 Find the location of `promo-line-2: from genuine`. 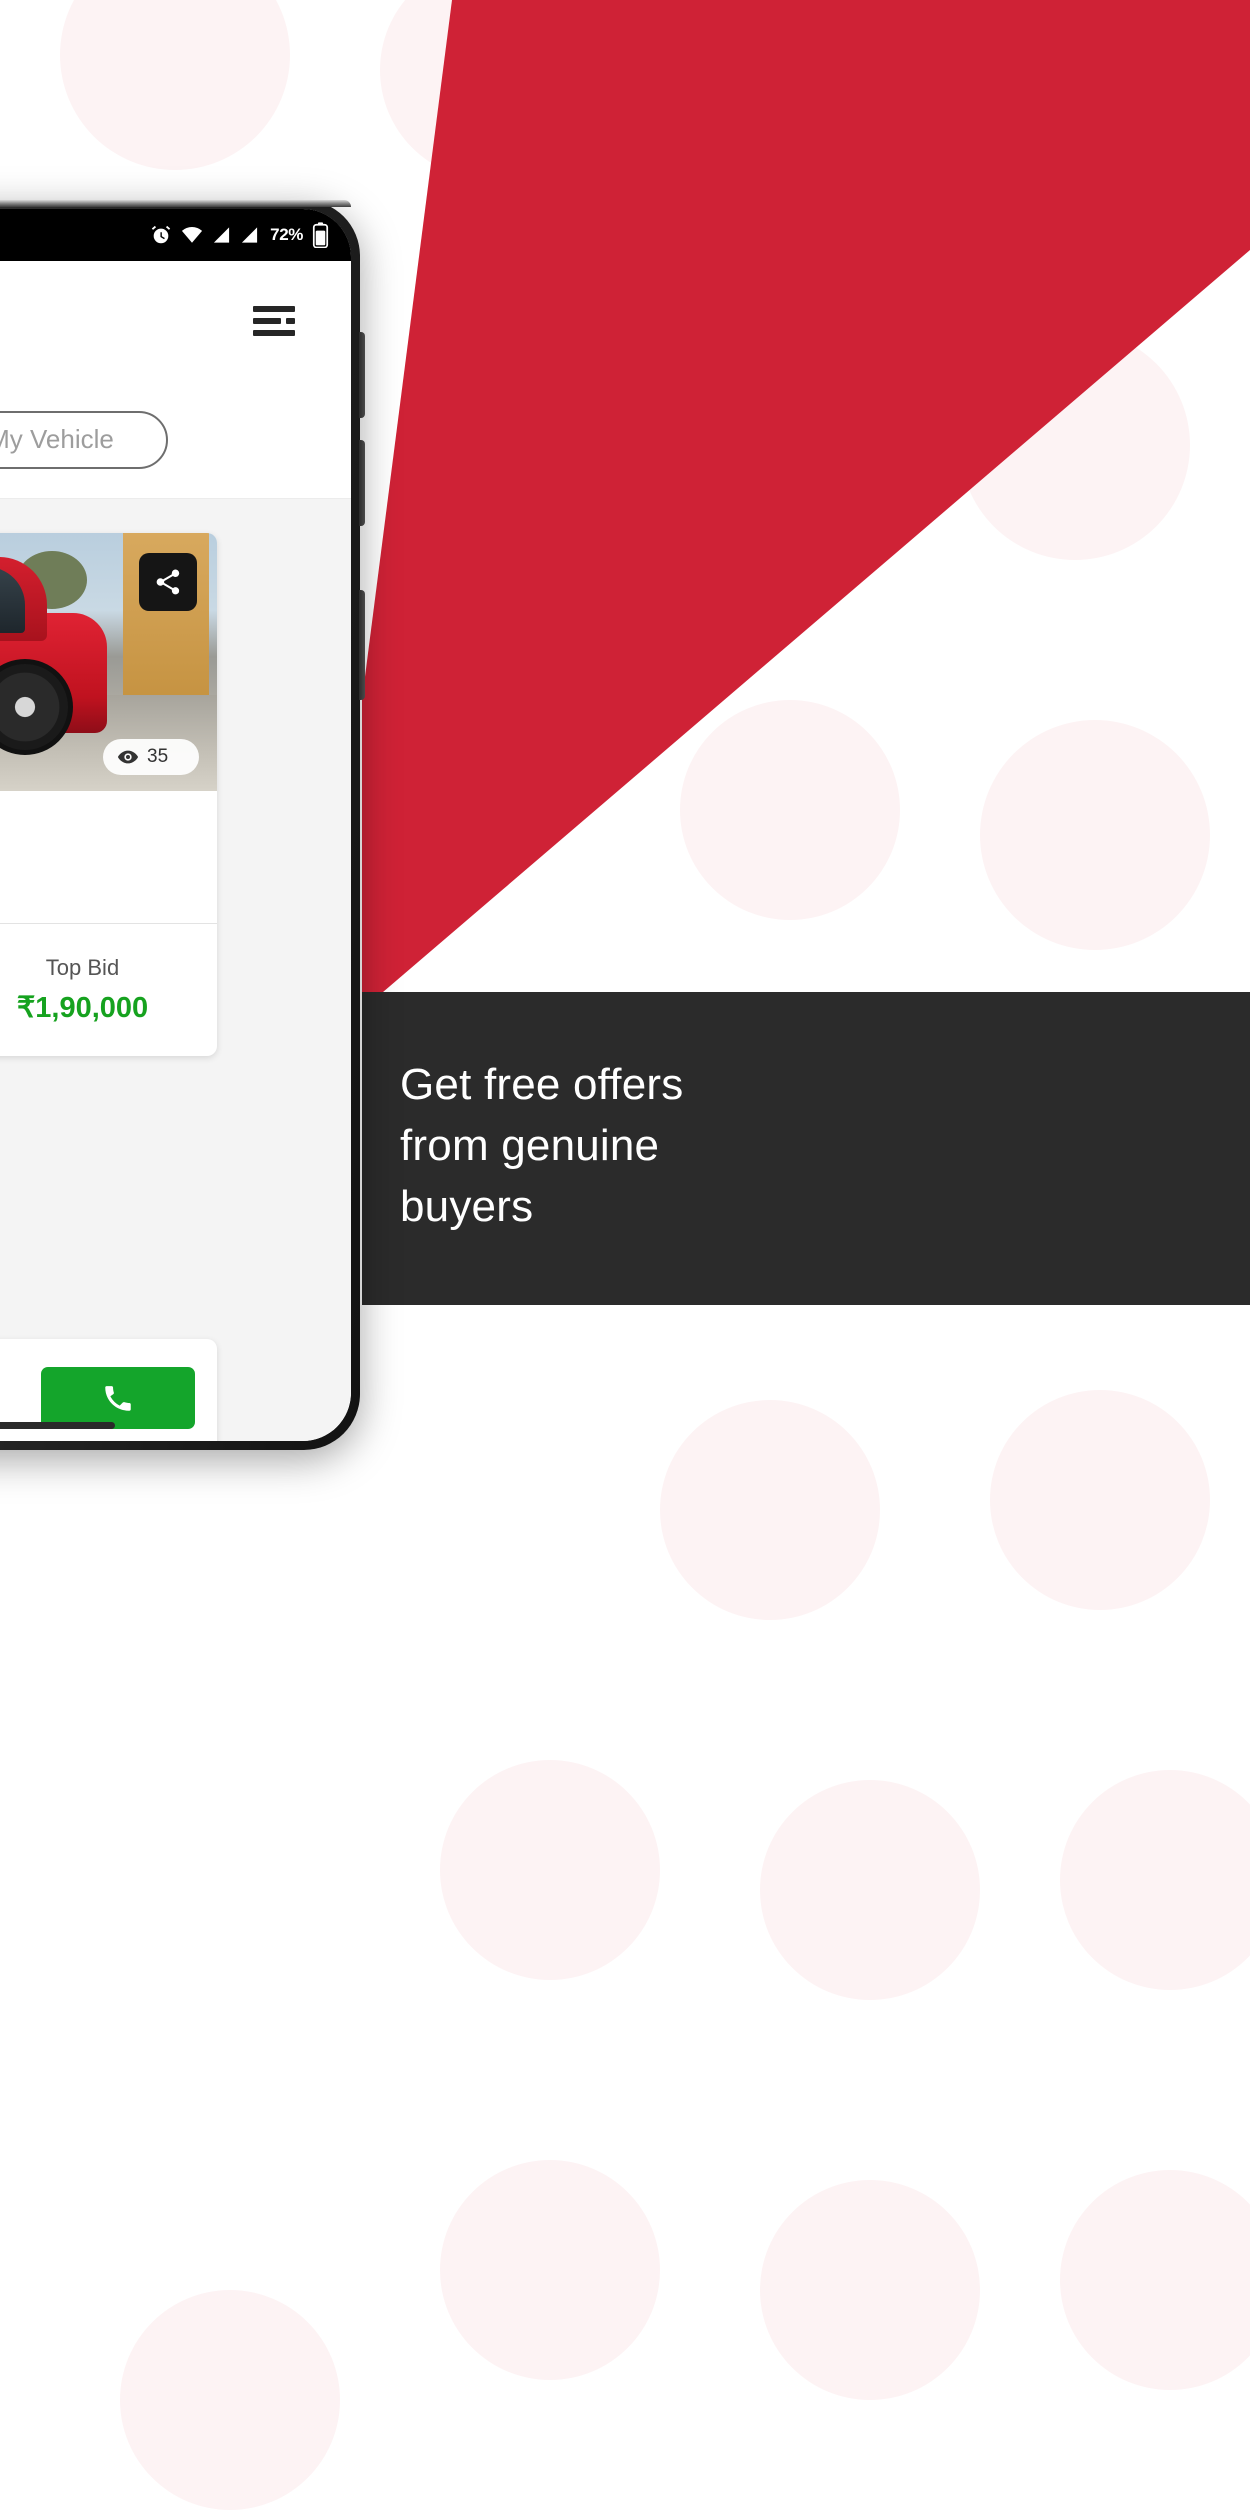

promo-line-2: from genuine is located at coordinates (530, 1145).